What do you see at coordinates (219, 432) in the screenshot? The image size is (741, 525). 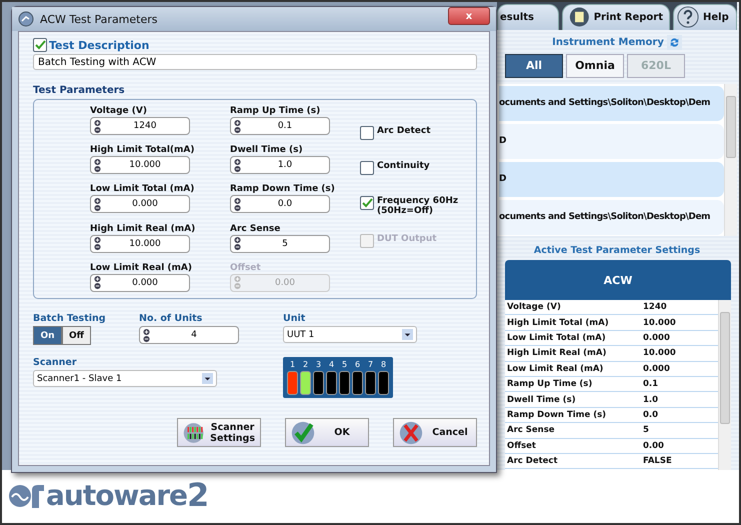 I see `scanner-settings-button: Scanner Settings` at bounding box center [219, 432].